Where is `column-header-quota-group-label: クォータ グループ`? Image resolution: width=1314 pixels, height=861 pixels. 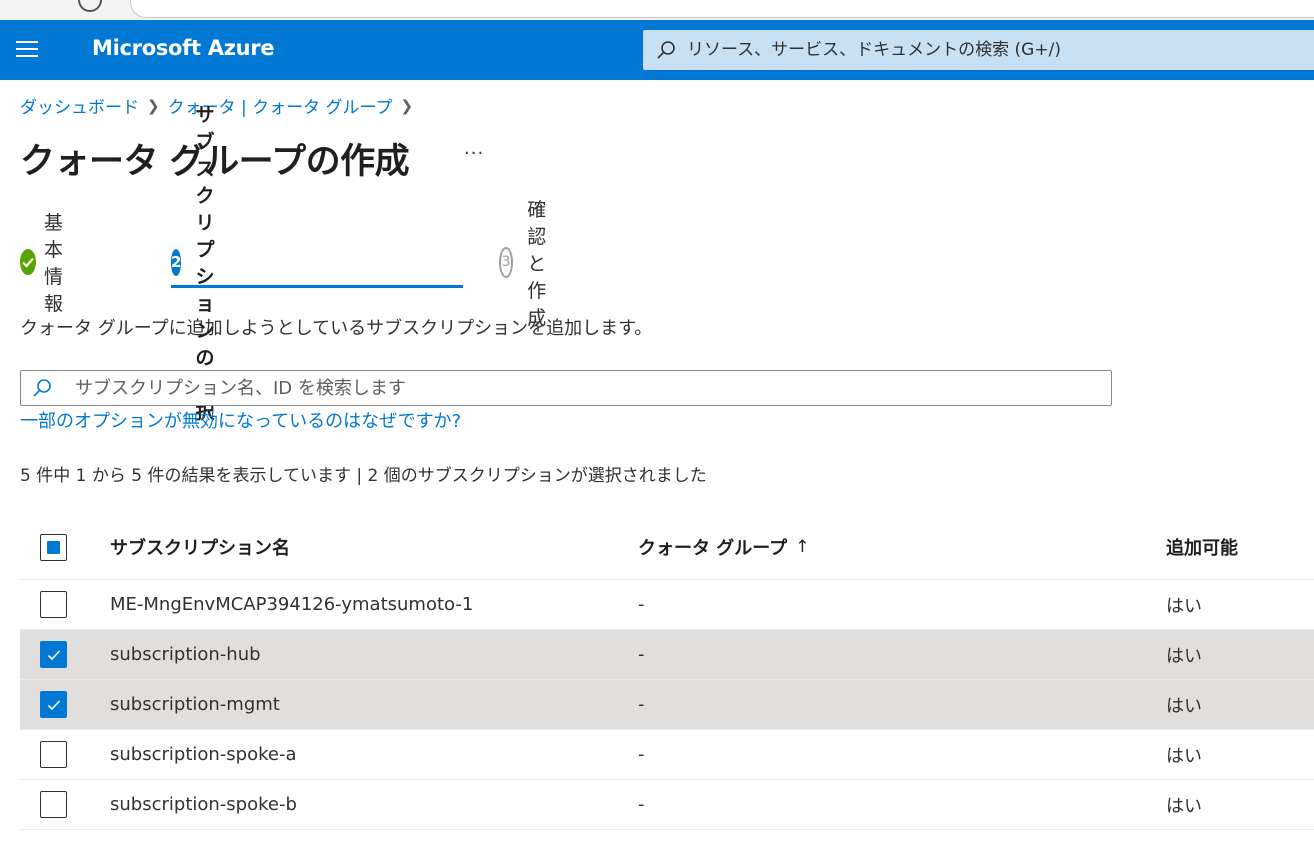
column-header-quota-group-label: クォータ グループ is located at coordinates (713, 548).